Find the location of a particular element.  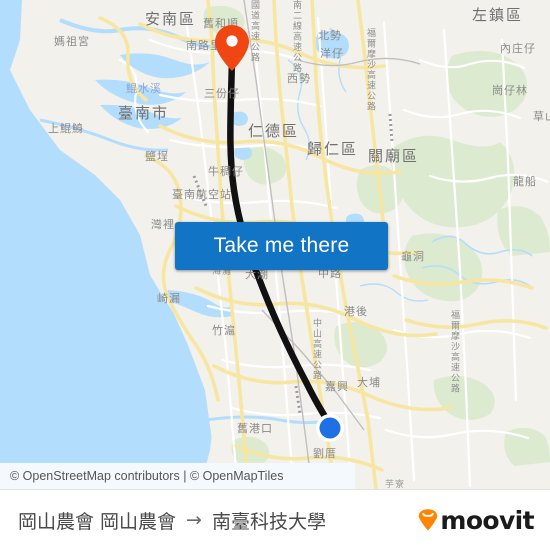

moovit-pin-icon is located at coordinates (428, 520).